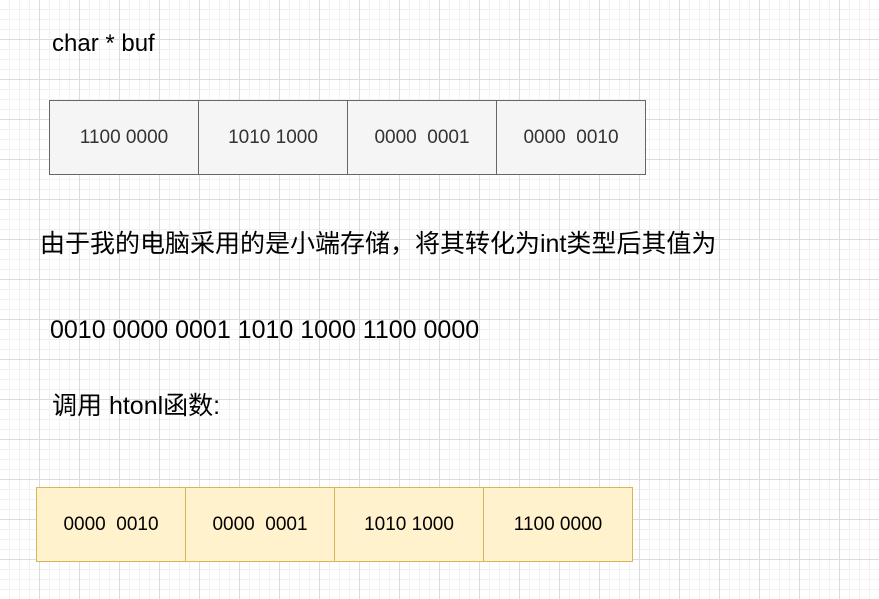 This screenshot has height=599, width=879. I want to click on original-byte-0: 1100 0000, so click(124, 137).